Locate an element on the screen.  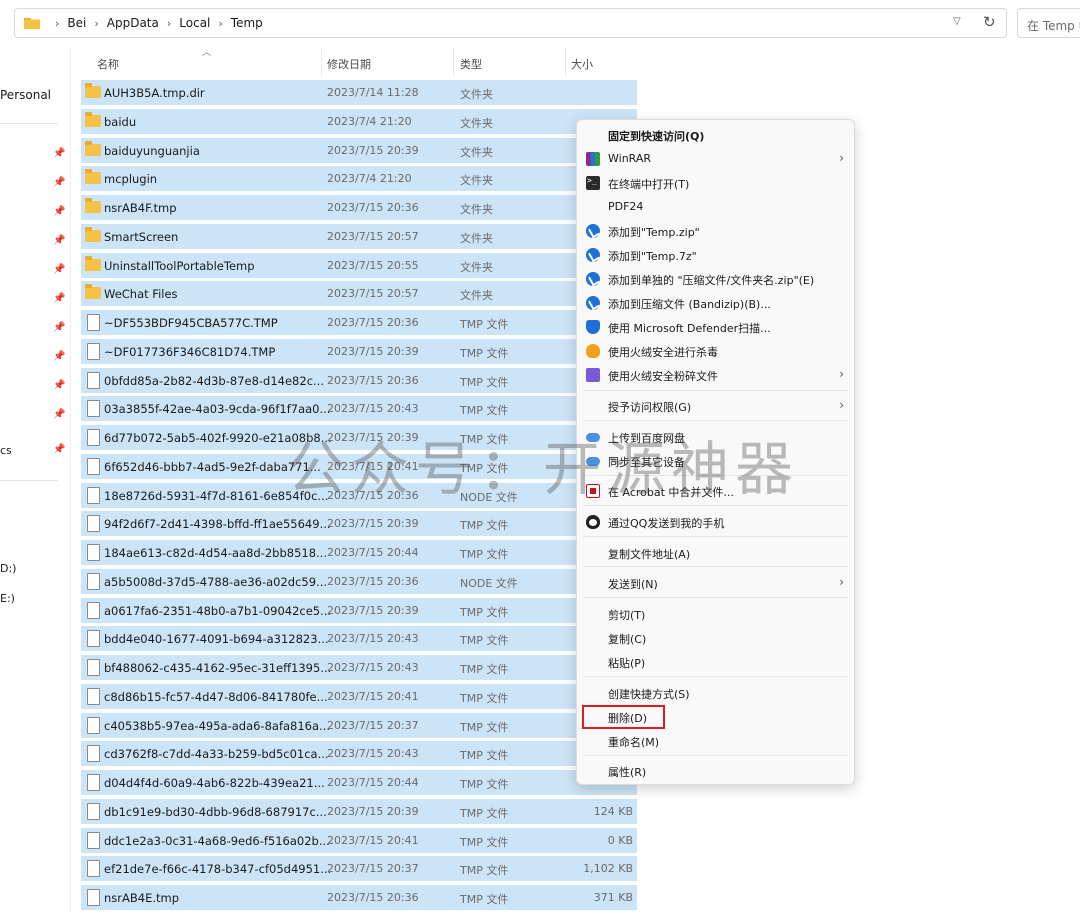
refresh-icon: ↻ is located at coordinates (989, 22).